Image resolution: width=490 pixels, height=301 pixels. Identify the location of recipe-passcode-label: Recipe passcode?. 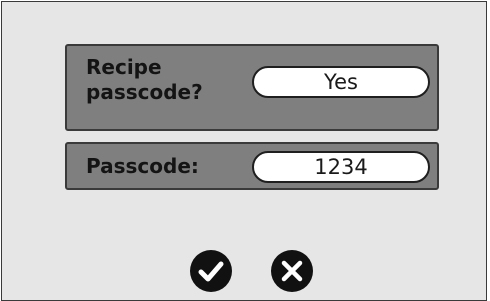
(144, 79).